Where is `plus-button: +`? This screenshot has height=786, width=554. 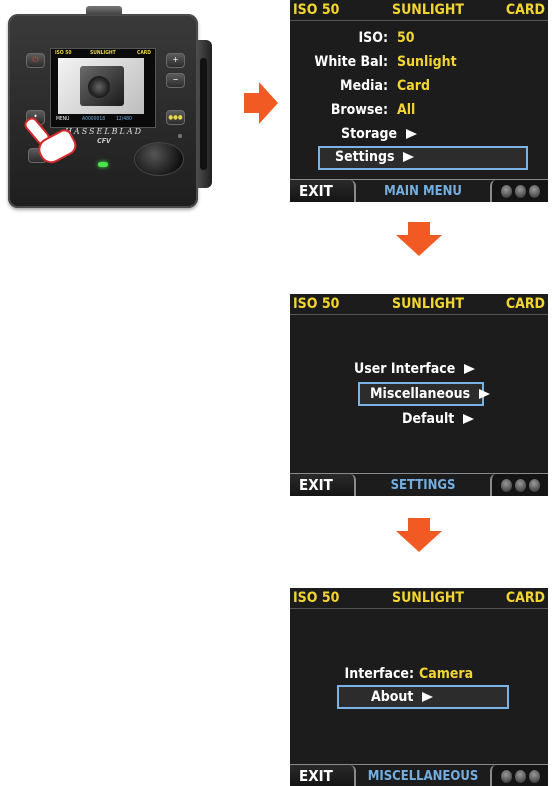
plus-button: + is located at coordinates (175, 60).